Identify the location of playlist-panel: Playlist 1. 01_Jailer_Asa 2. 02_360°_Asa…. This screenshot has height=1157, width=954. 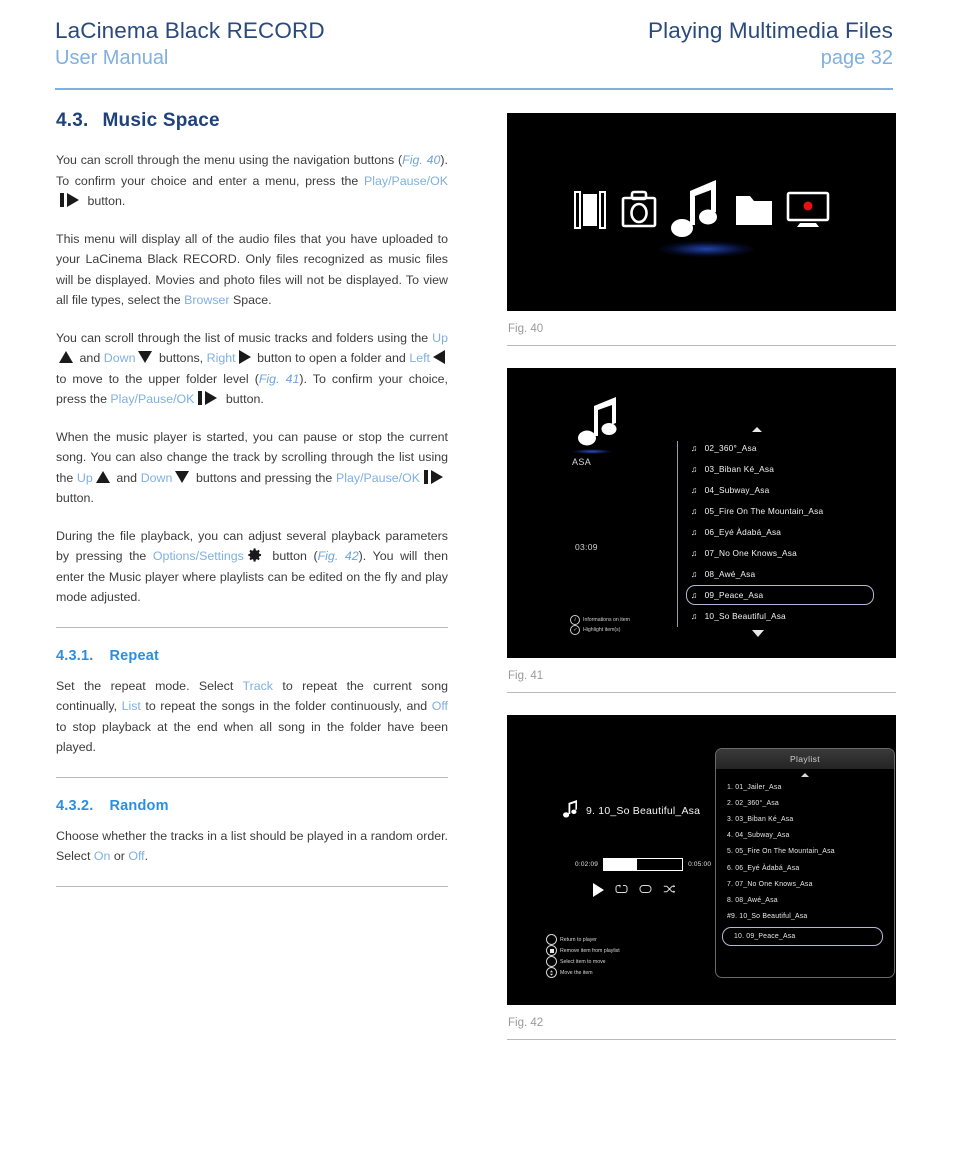
(805, 863).